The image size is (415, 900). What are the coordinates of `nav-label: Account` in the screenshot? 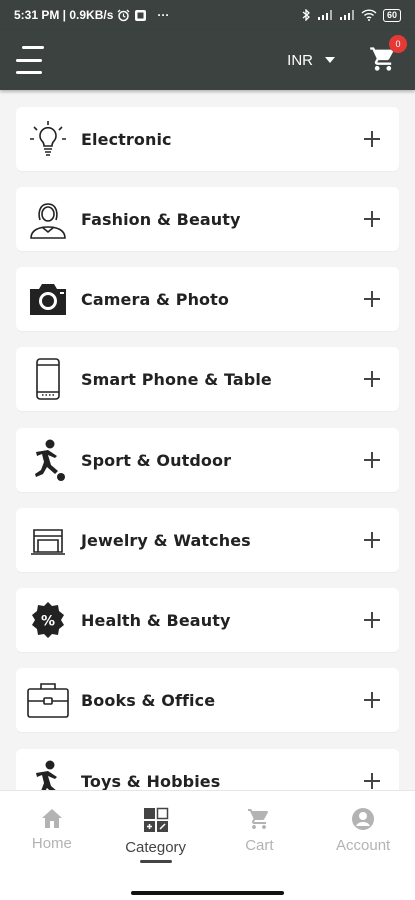 It's located at (363, 845).